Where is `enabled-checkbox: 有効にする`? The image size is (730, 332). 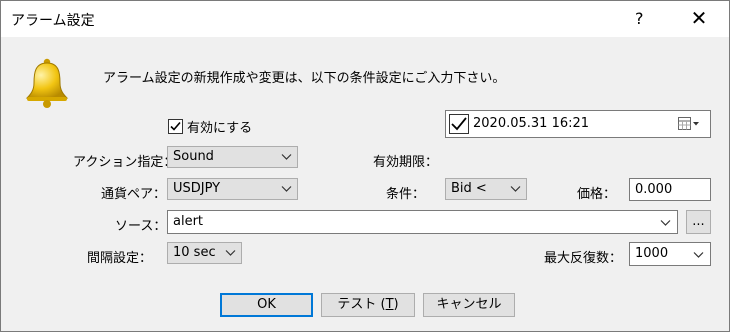
enabled-checkbox: 有効にする is located at coordinates (210, 126).